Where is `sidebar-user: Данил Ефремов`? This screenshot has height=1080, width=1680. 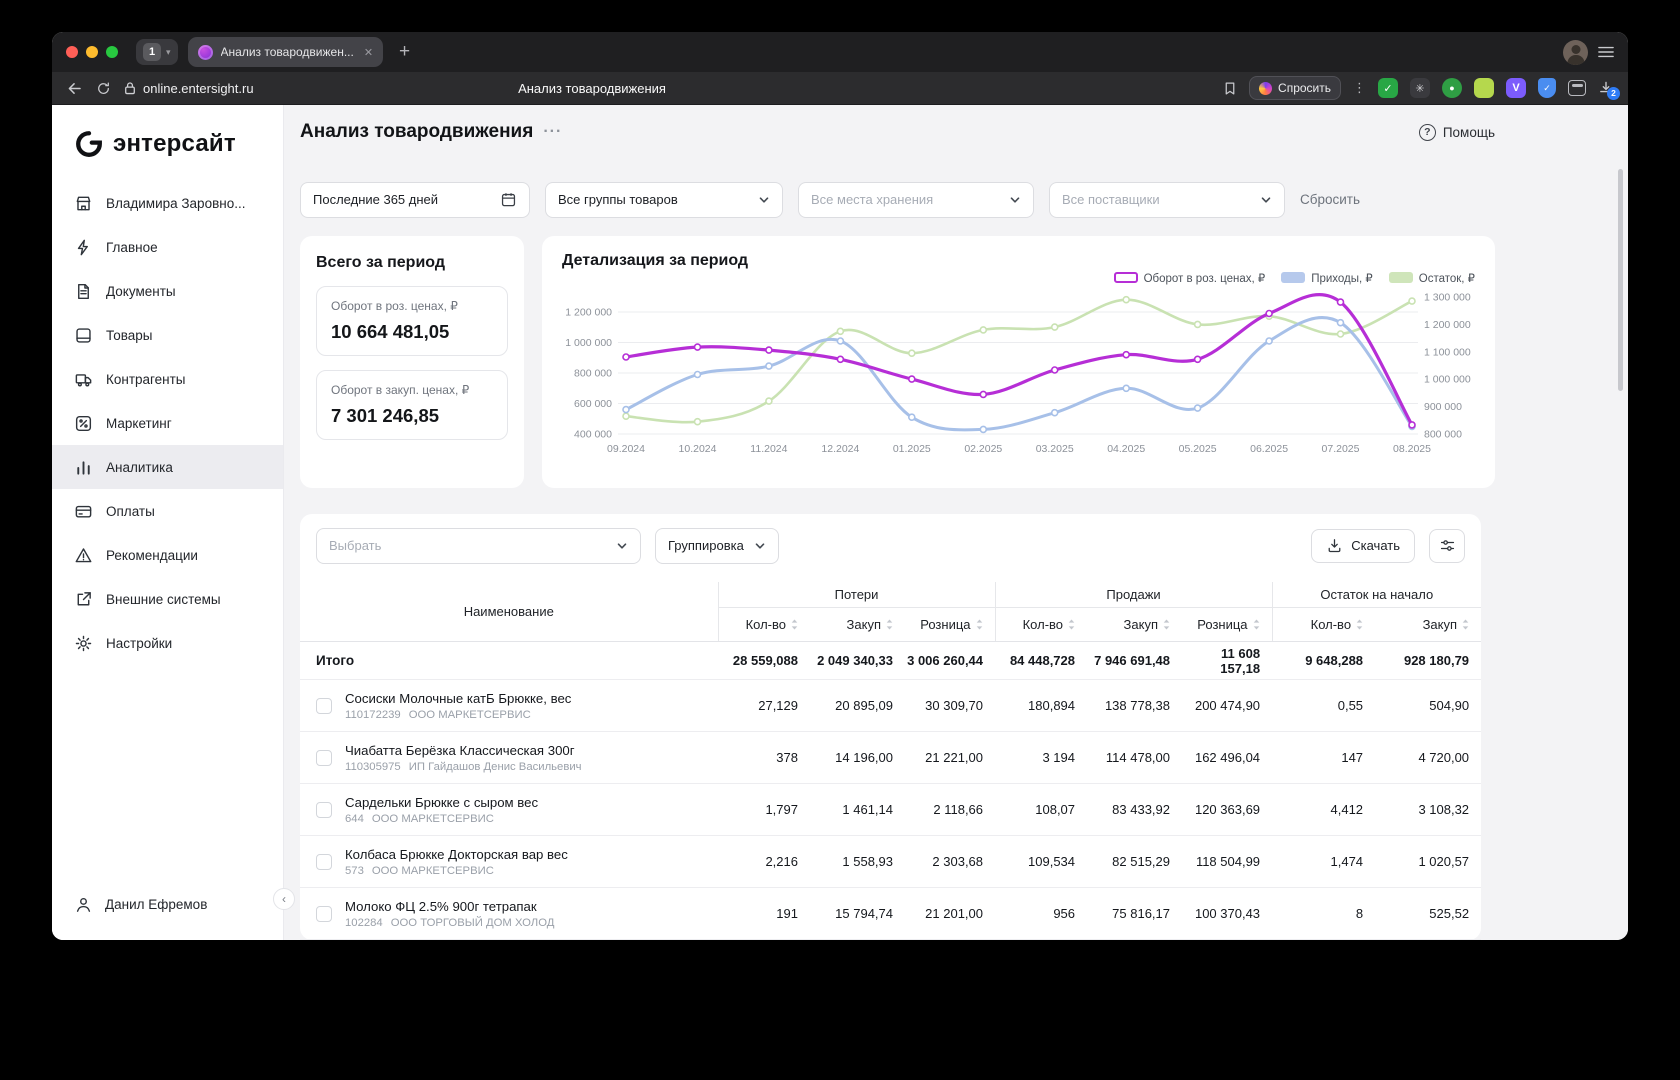 sidebar-user: Данил Ефремов is located at coordinates (167, 908).